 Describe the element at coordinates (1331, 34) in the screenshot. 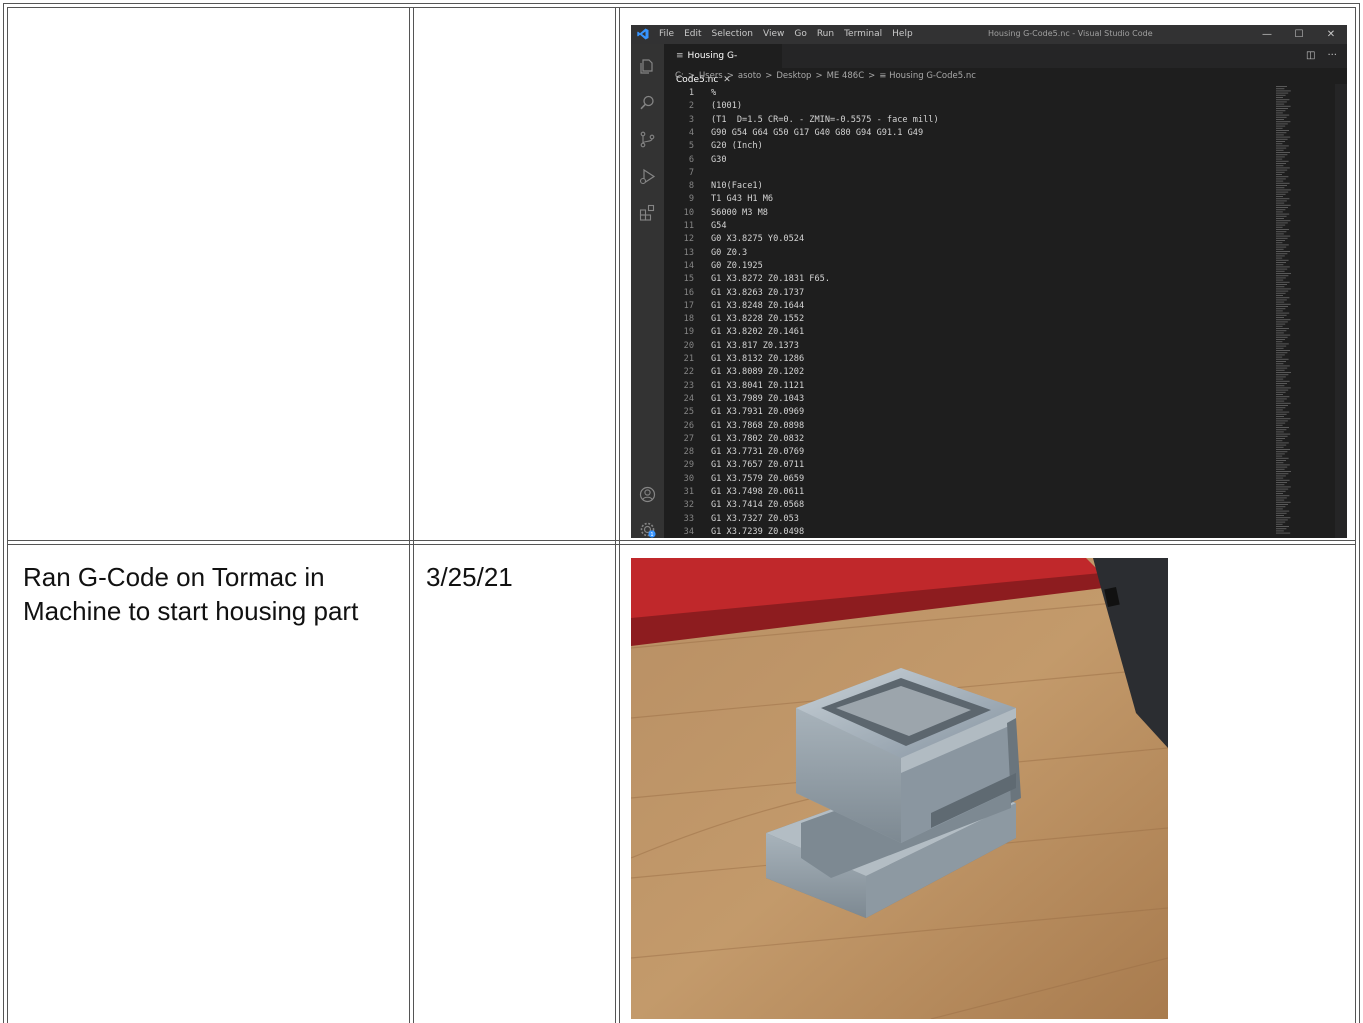

I see `close-window-button: ✕` at that location.